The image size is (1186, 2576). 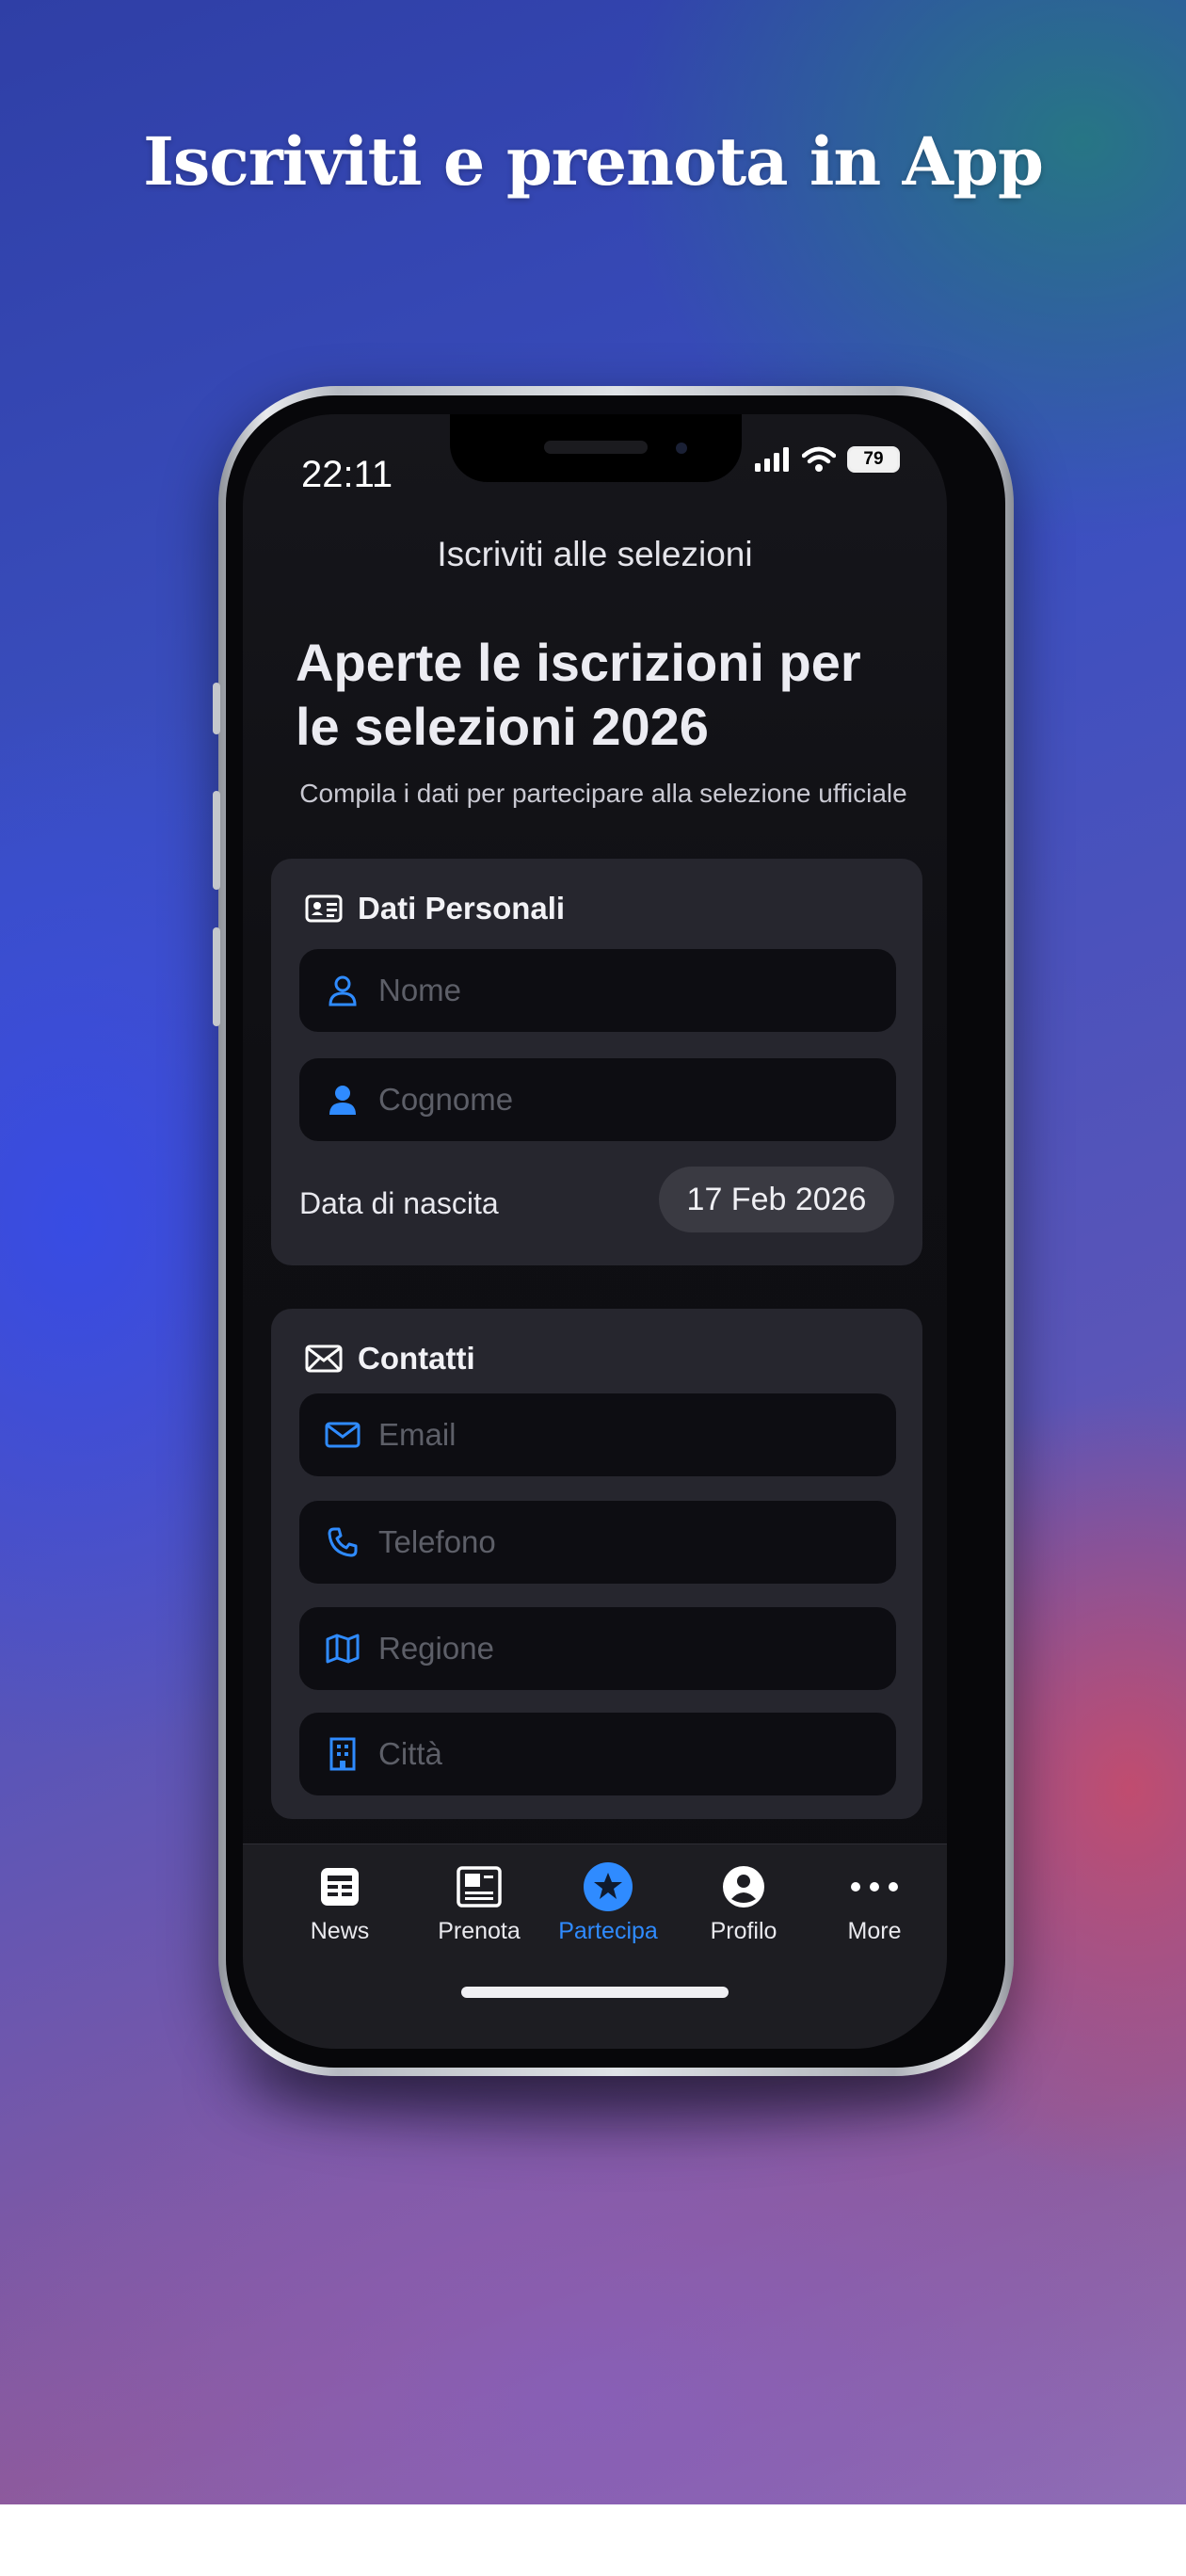 What do you see at coordinates (416, 1358) in the screenshot?
I see `contacts-title: Contatti` at bounding box center [416, 1358].